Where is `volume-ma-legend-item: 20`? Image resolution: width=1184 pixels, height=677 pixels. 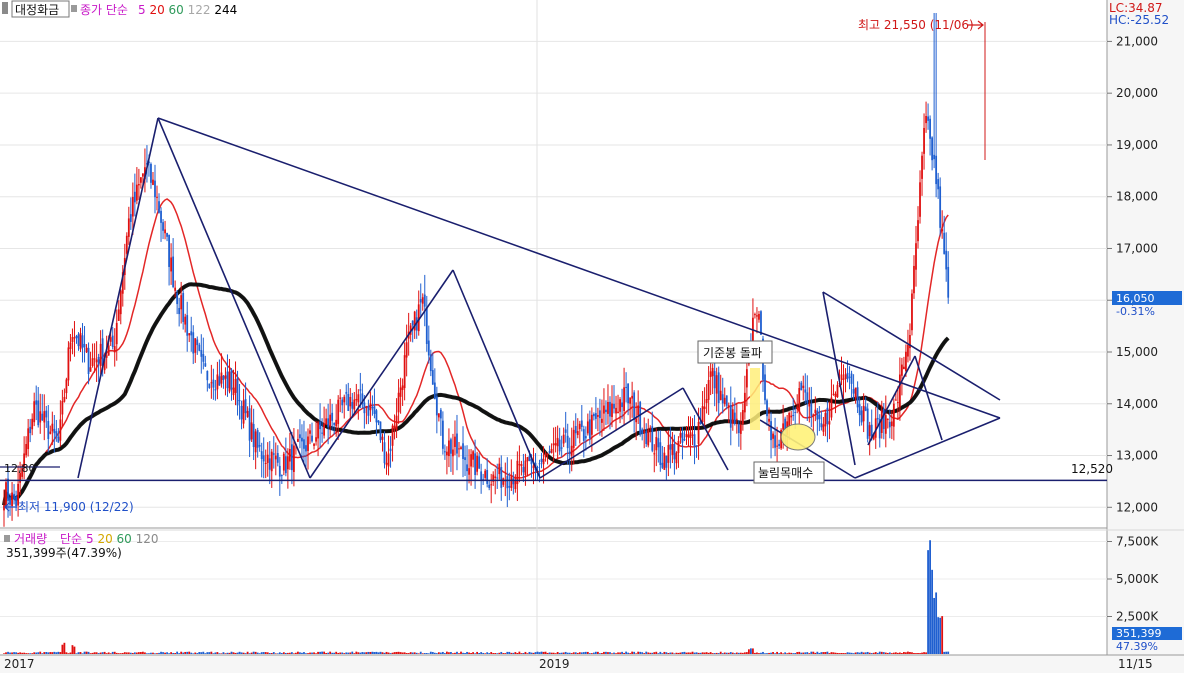
volume-ma-legend-item: 20 is located at coordinates (103, 539).